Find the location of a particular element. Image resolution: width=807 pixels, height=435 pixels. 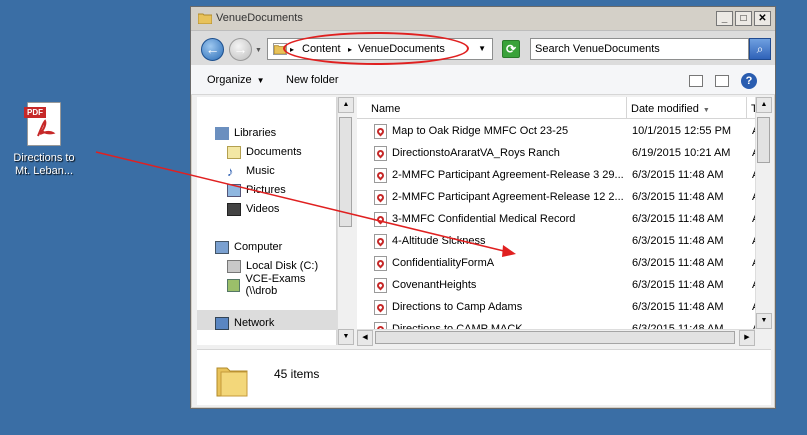

pictures-icon is located at coordinates (234, 190).